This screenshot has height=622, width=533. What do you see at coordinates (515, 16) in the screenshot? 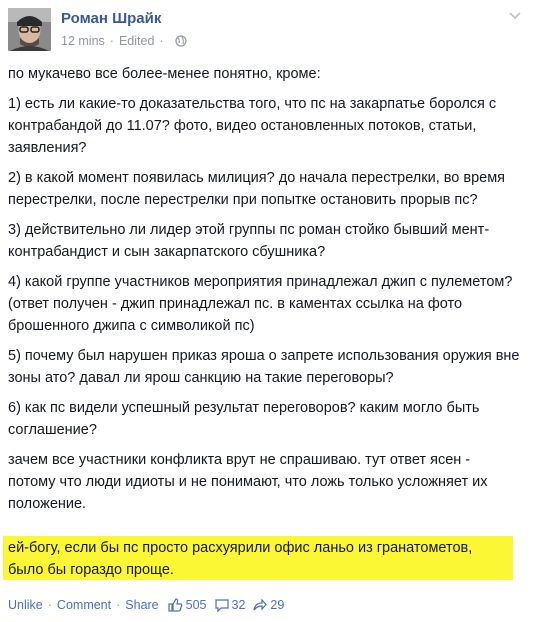
I see `chevron-down-icon` at bounding box center [515, 16].